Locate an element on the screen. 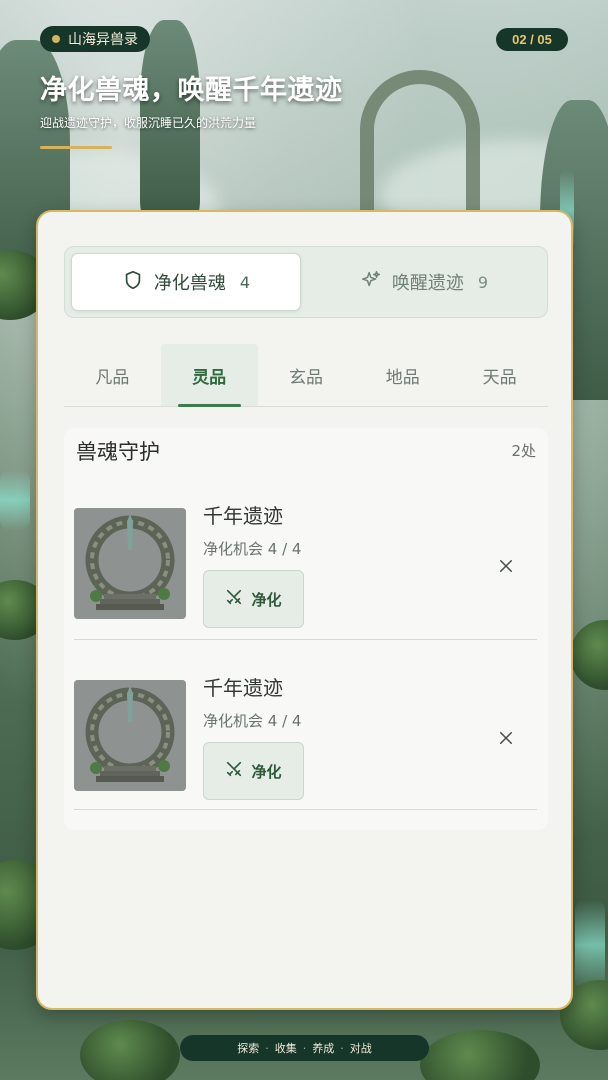 The width and height of the screenshot is (608, 1080). tier-tab-common: 凡品 is located at coordinates (112, 375).